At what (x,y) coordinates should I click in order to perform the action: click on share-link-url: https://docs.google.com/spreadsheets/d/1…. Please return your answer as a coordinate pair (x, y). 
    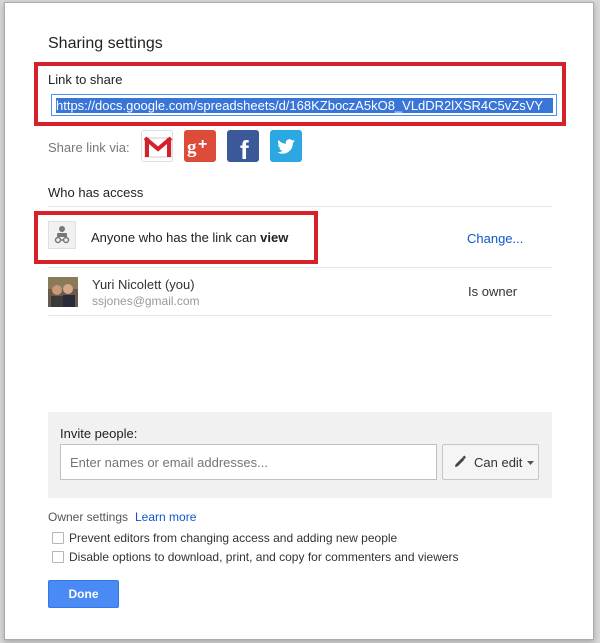
    Looking at the image, I should click on (304, 105).